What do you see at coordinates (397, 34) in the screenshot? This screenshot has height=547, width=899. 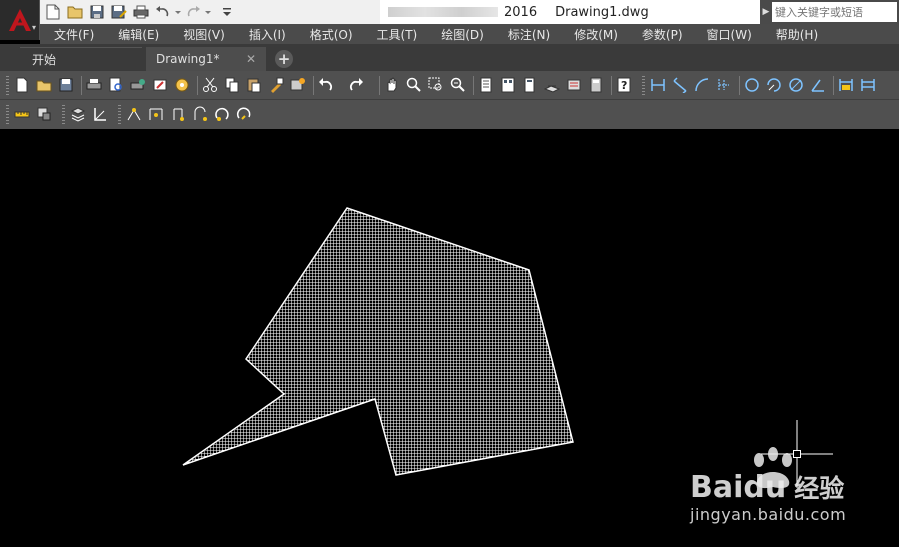 I see `menu-tools: 工具(T)` at bounding box center [397, 34].